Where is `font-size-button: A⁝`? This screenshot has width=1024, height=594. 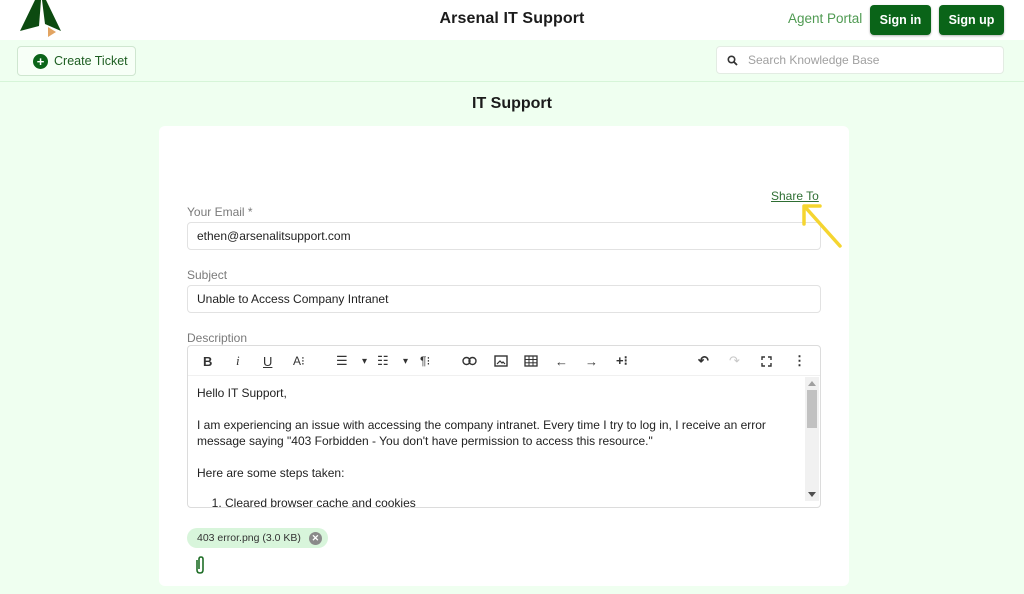
font-size-button: A⁝ is located at coordinates (299, 361).